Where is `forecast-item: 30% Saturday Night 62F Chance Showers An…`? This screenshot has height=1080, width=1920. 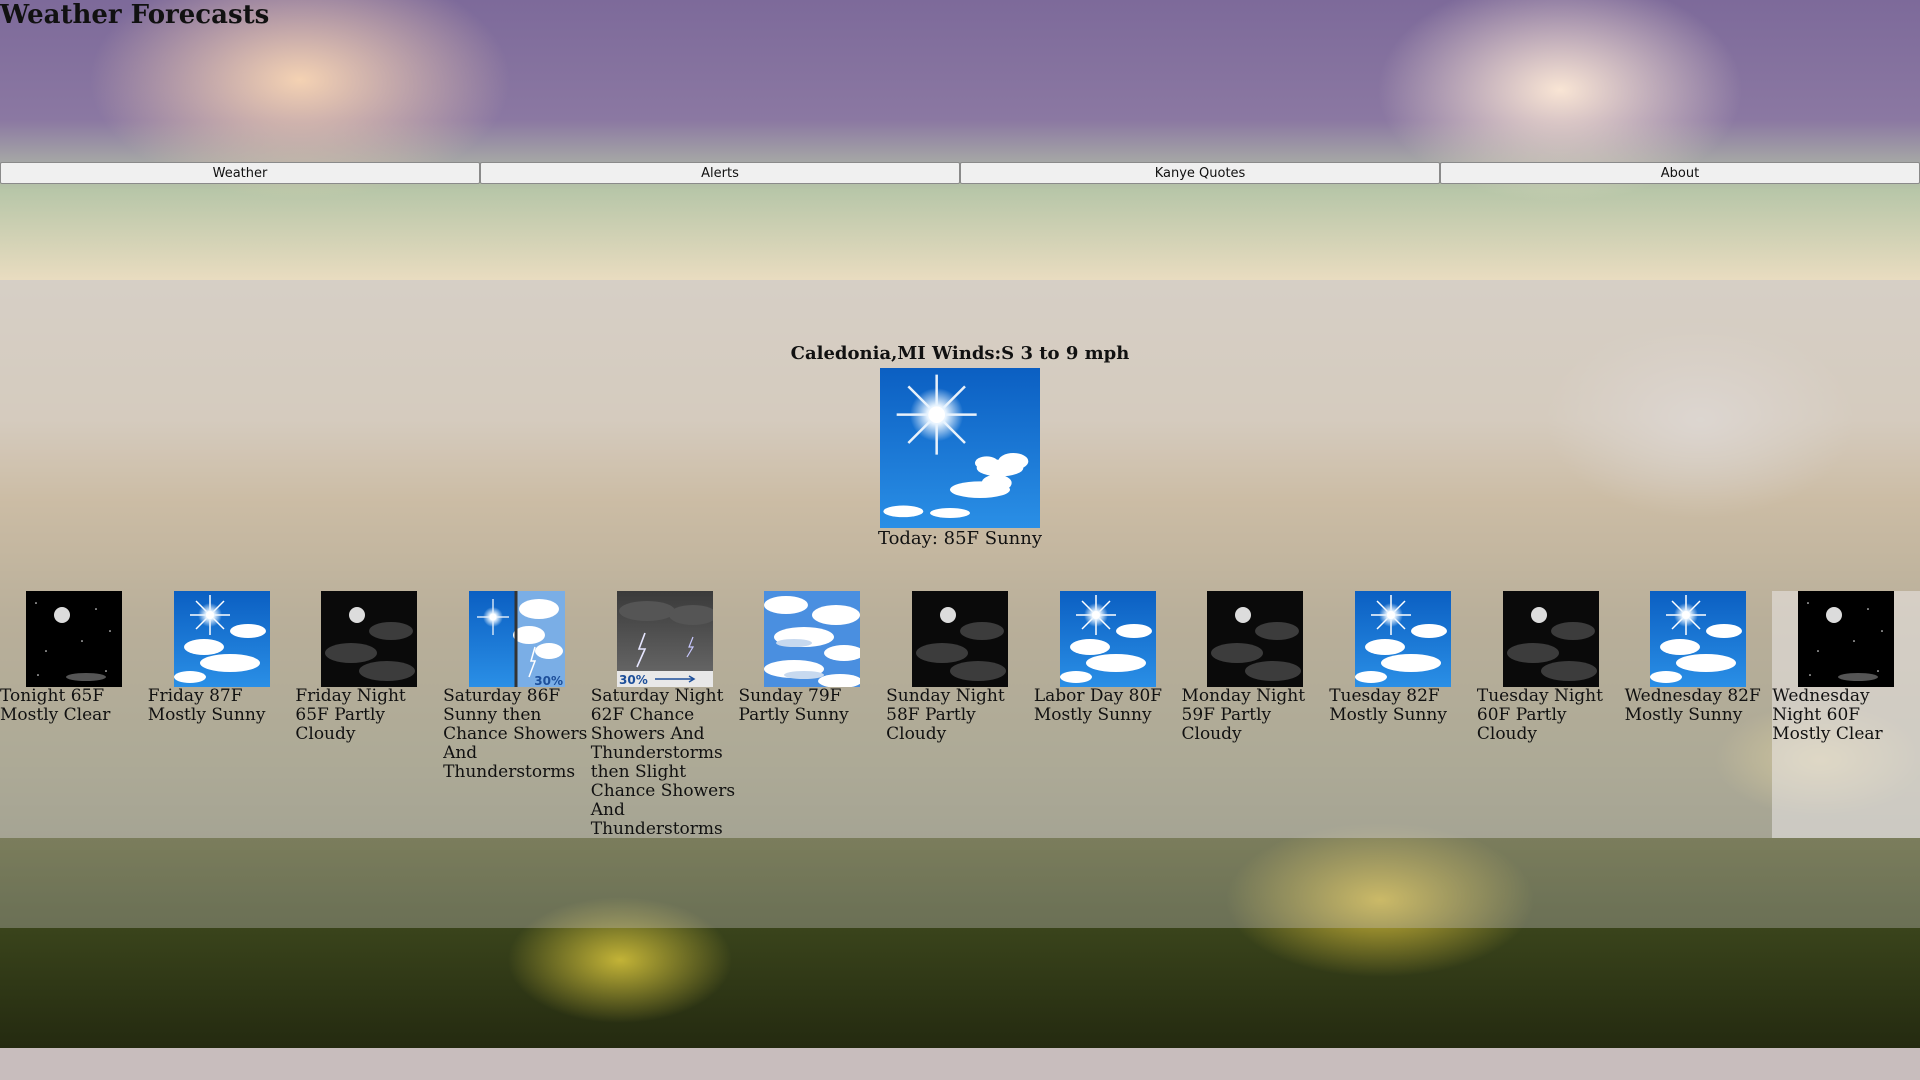 forecast-item: 30% Saturday Night 62F Chance Showers An… is located at coordinates (665, 715).